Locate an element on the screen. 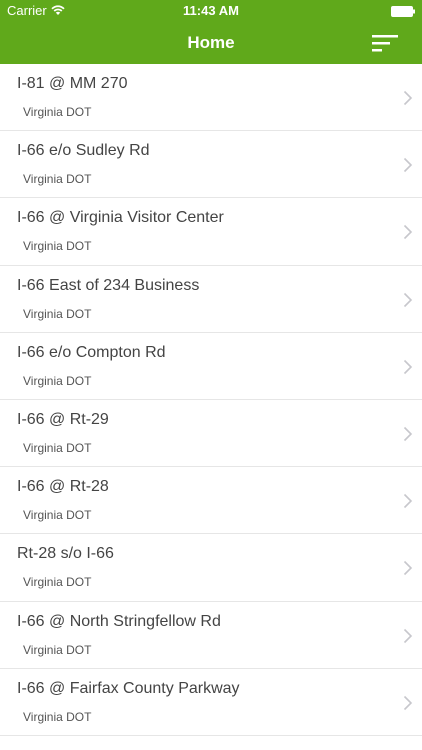  list-item: I-66 @ Rt-28 Virginia DOT is located at coordinates (211, 501).